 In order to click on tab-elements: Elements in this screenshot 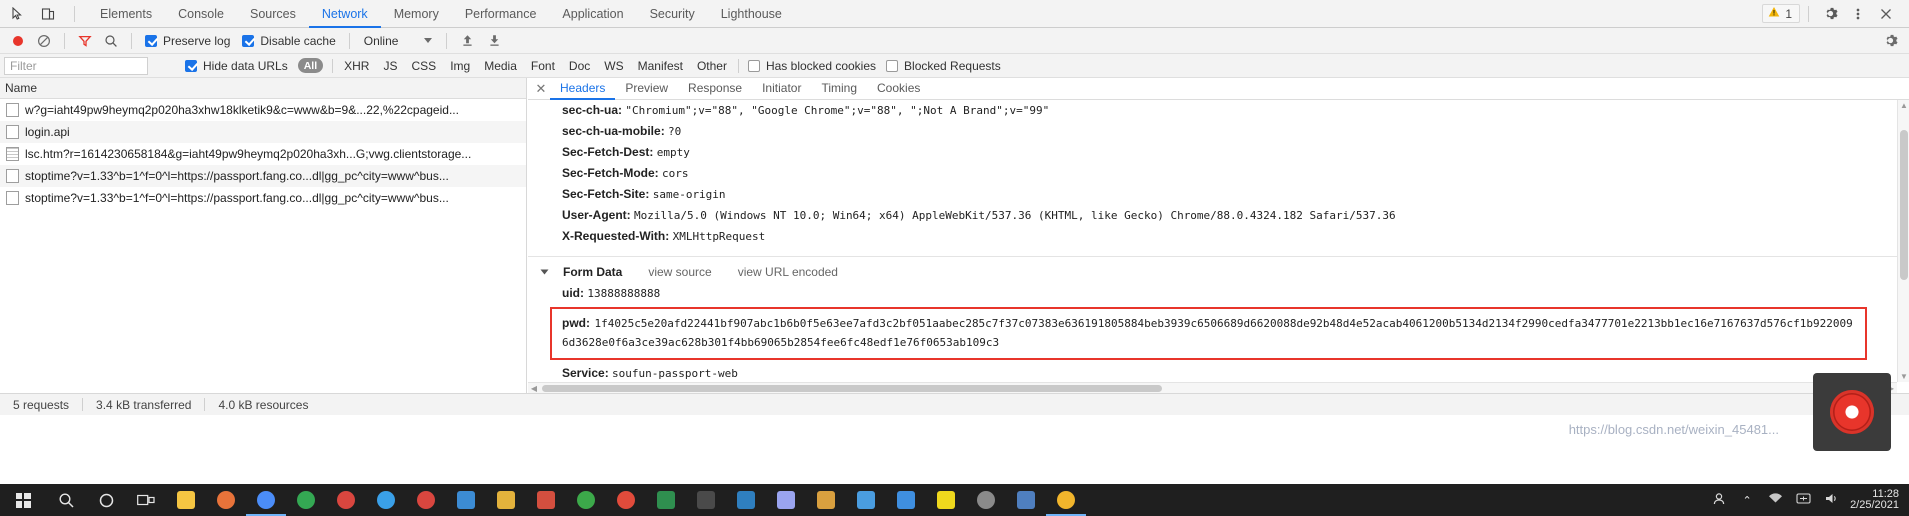, I will do `click(126, 14)`.